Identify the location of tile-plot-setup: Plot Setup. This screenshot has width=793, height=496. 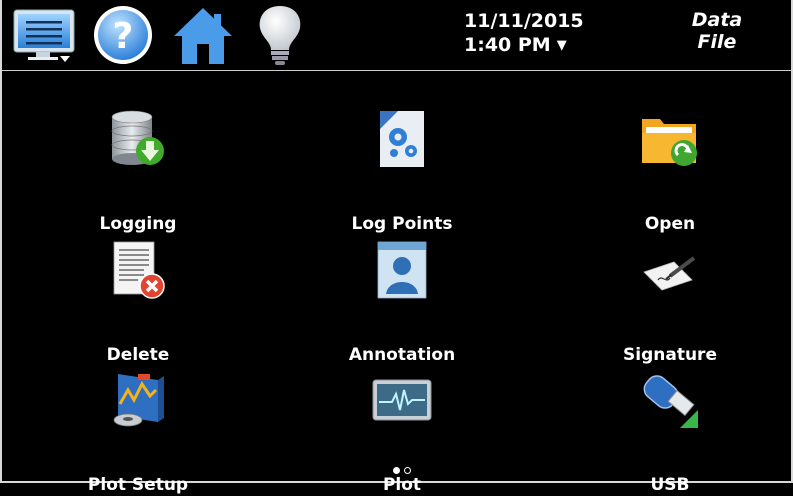
(138, 430).